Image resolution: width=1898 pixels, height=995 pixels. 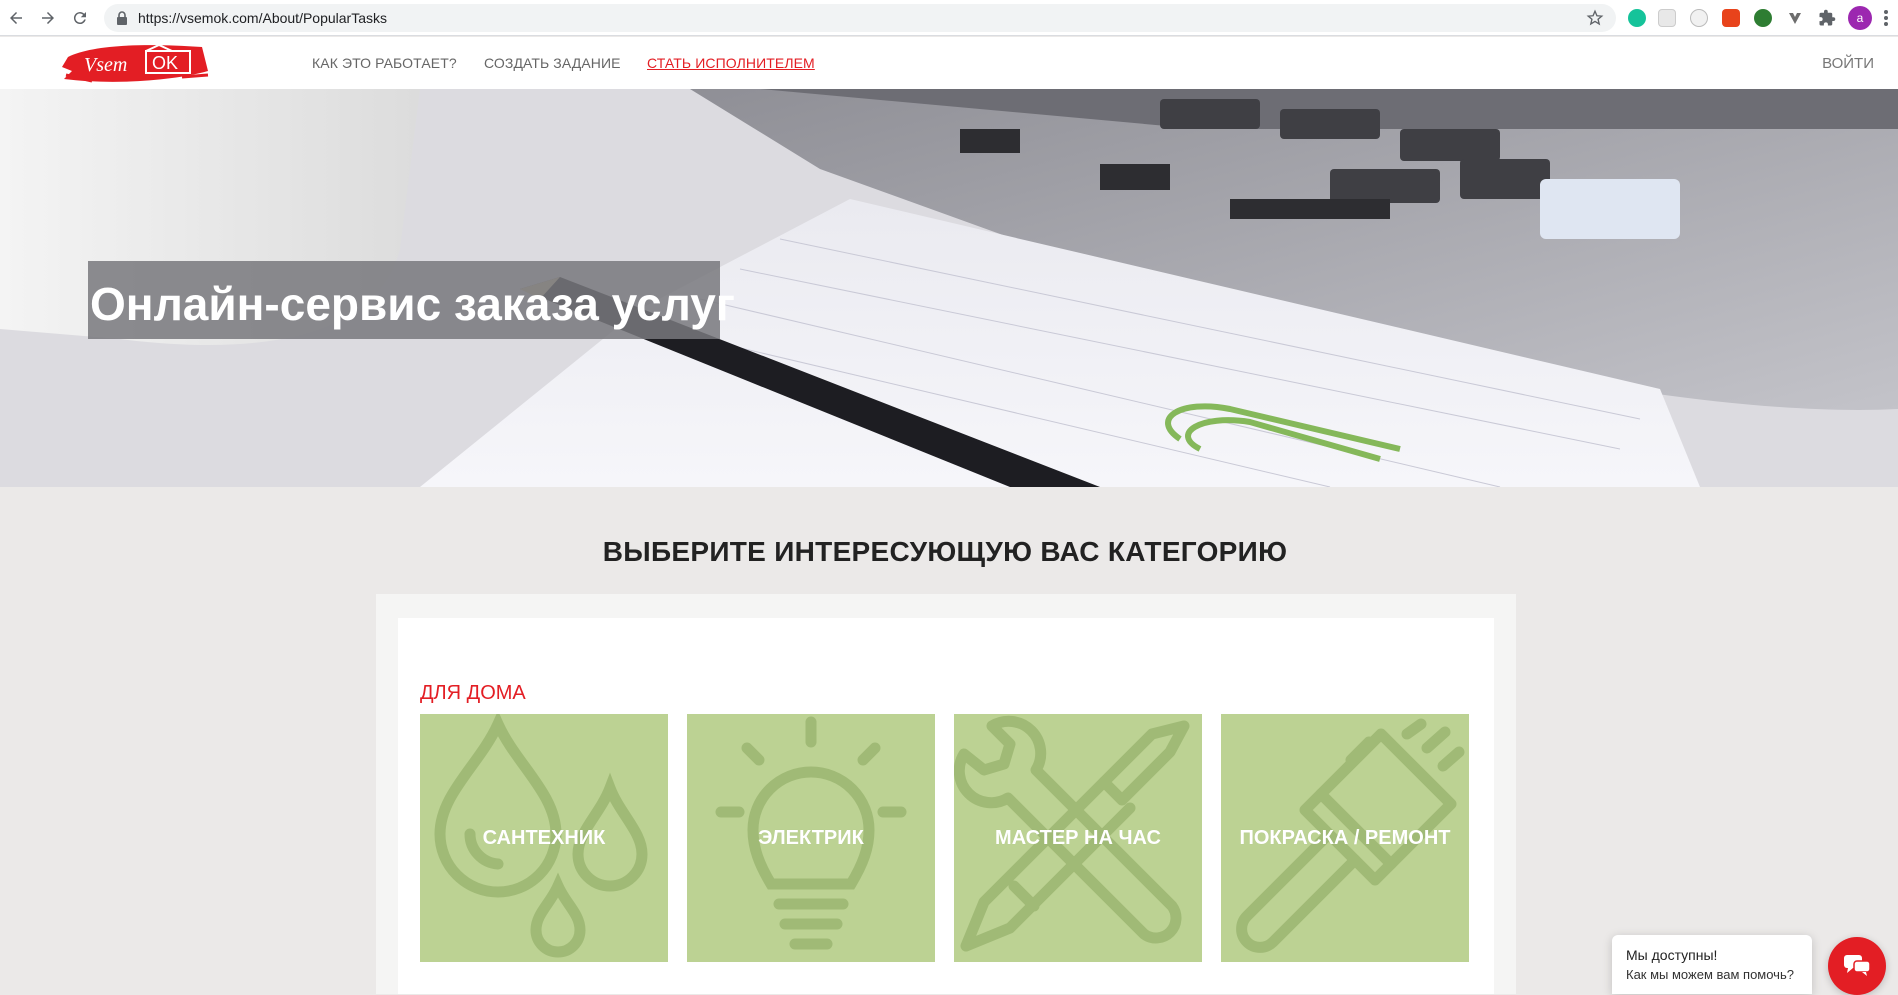 I want to click on lock-icon, so click(x=122, y=18).